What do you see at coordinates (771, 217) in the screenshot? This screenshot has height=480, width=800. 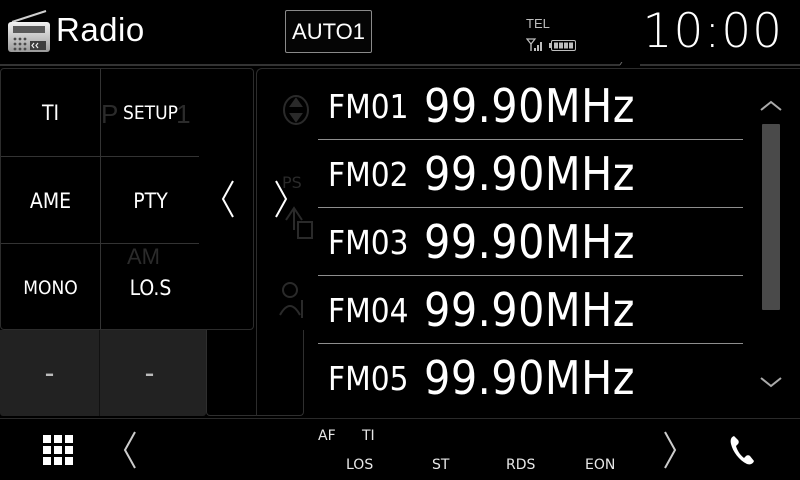 I see `scrollbar-thumb` at bounding box center [771, 217].